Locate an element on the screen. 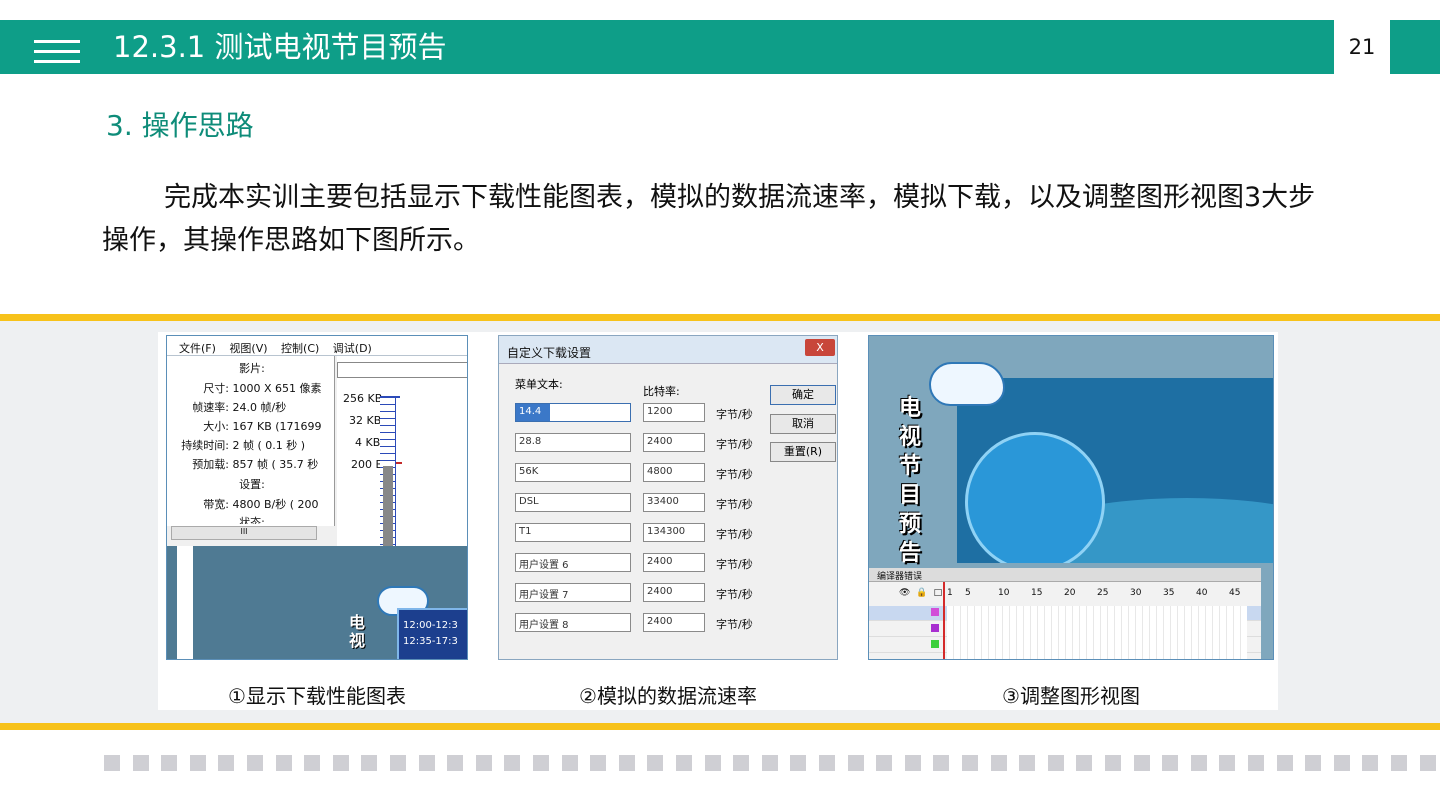 Image resolution: width=1440 pixels, height=810 pixels. playhead is located at coordinates (944, 620).